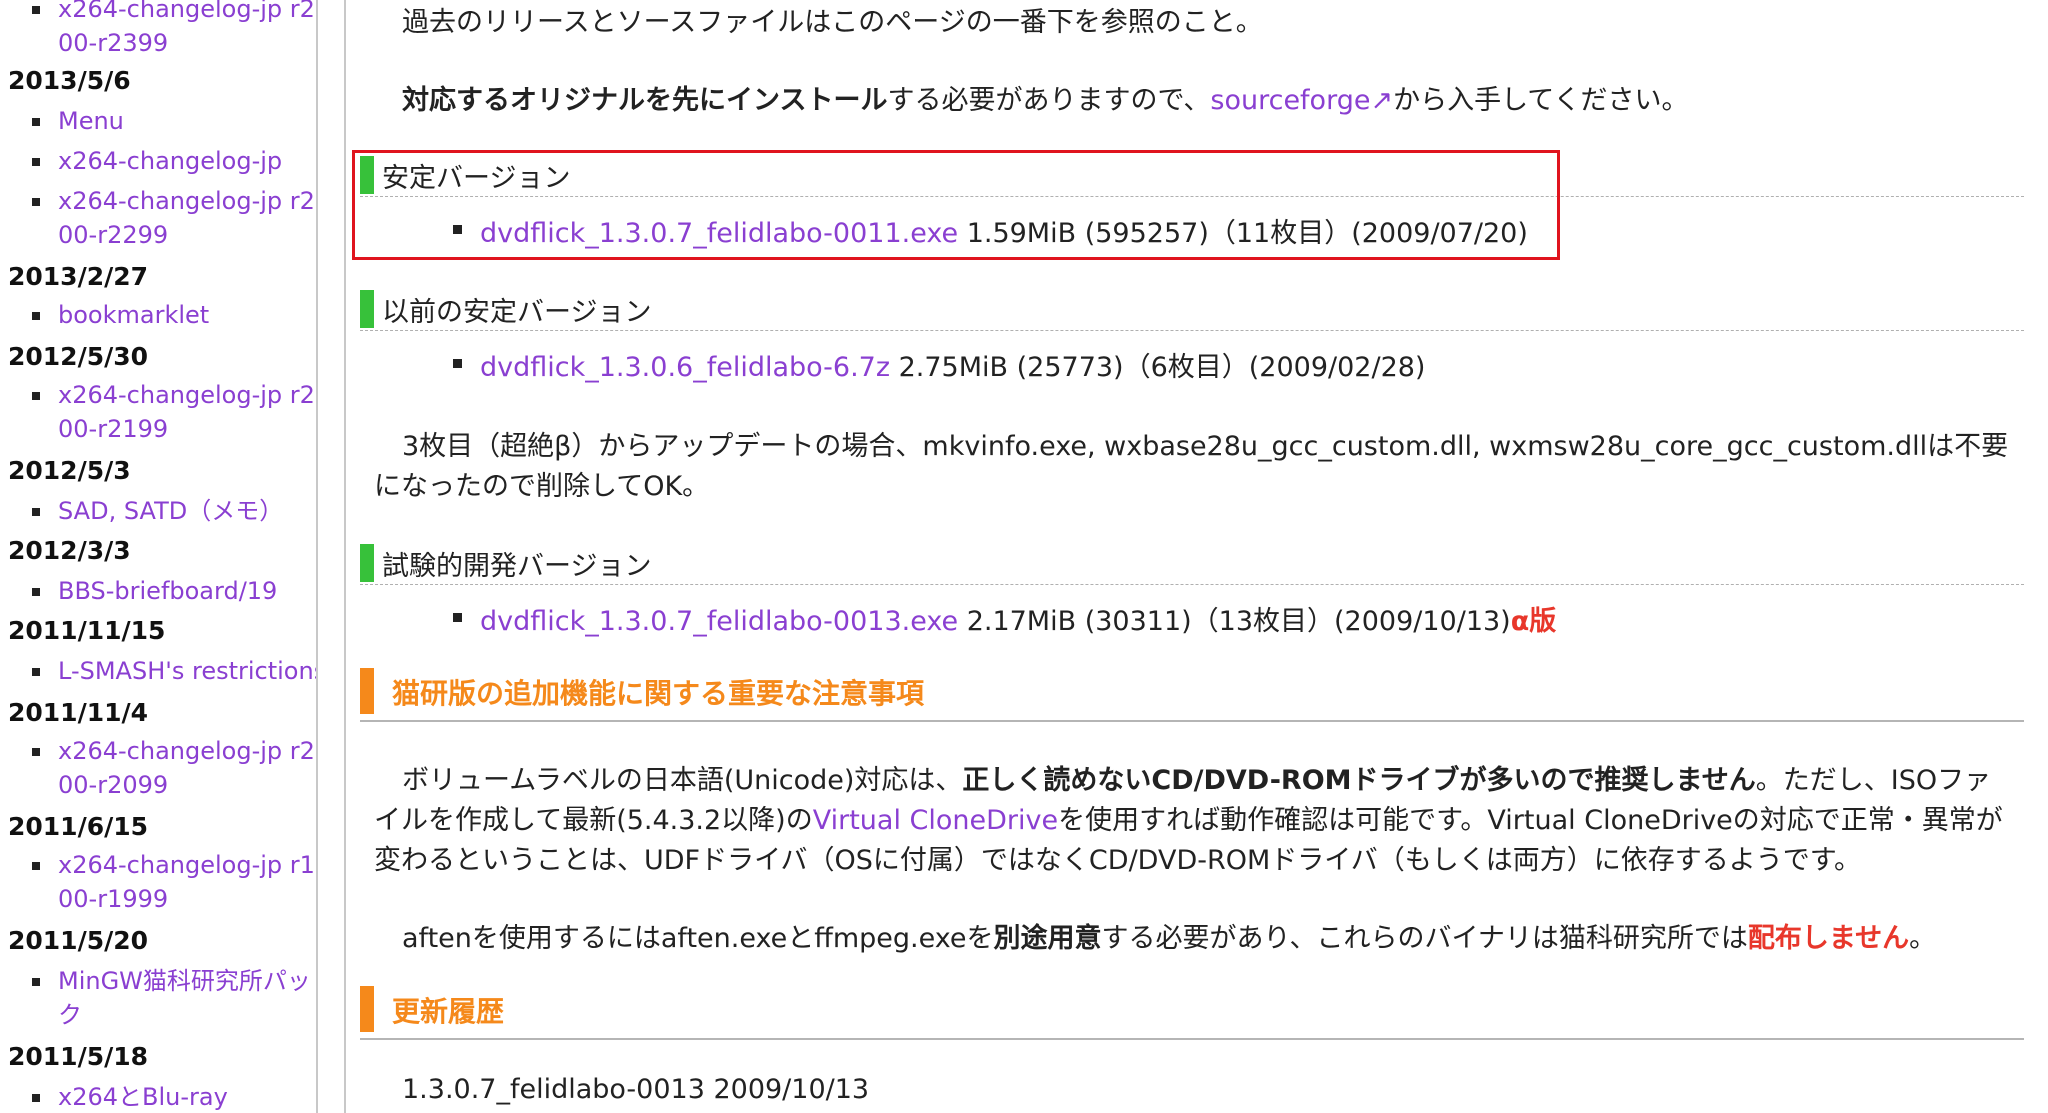 Image resolution: width=2048 pixels, height=1113 pixels. I want to click on sidebar-date: 2011/5/18, so click(78, 1056).